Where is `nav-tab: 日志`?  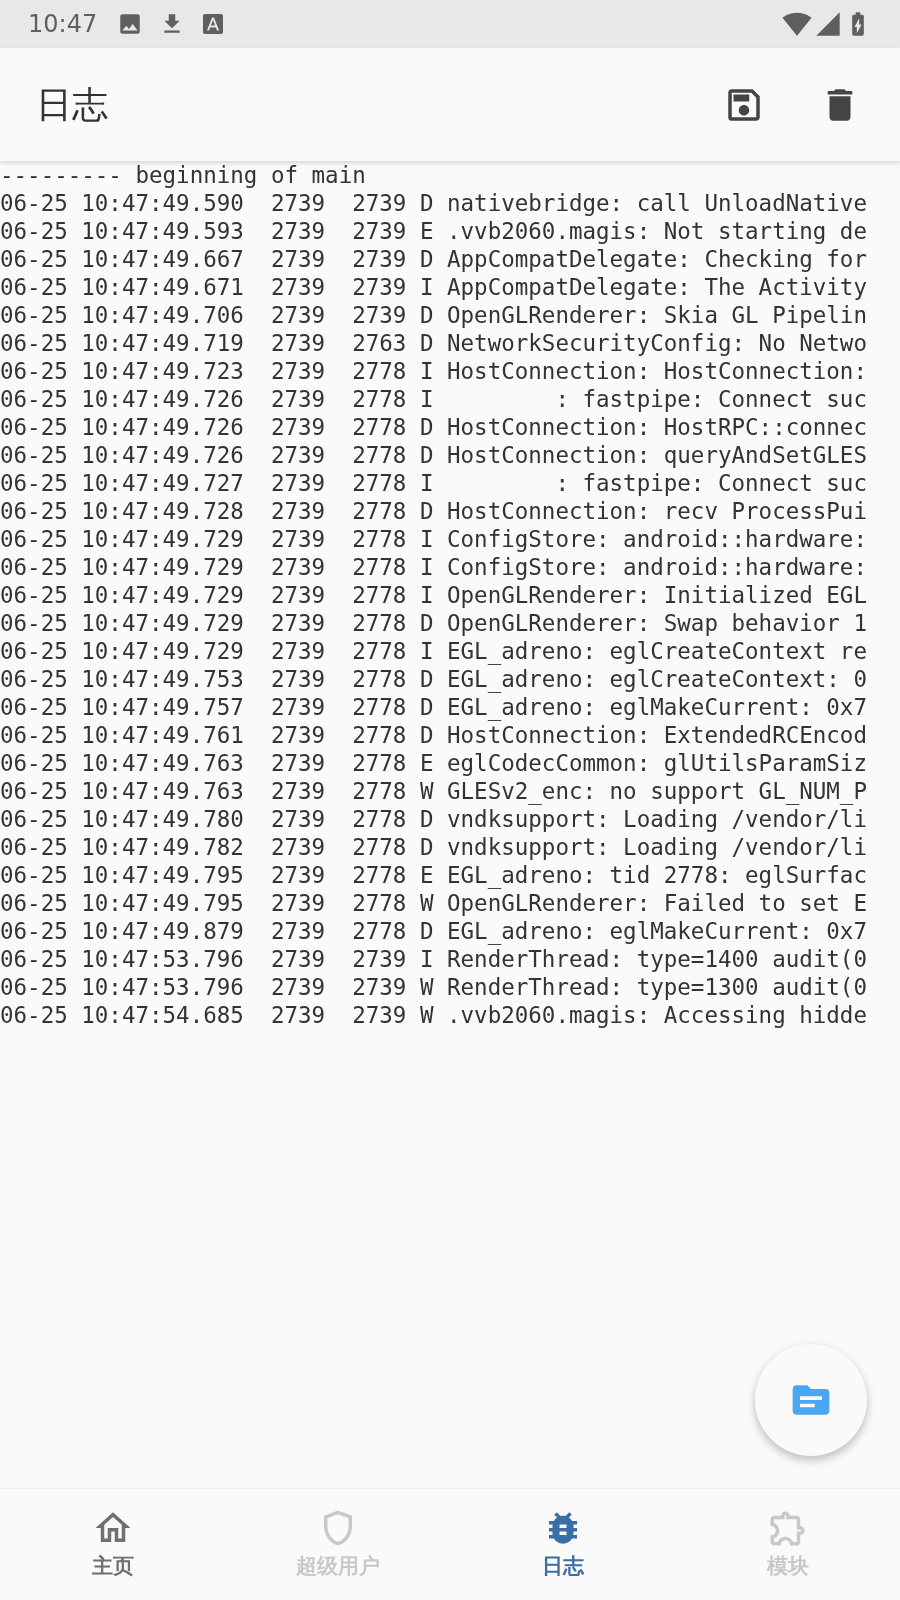
nav-tab: 日志 is located at coordinates (562, 1544).